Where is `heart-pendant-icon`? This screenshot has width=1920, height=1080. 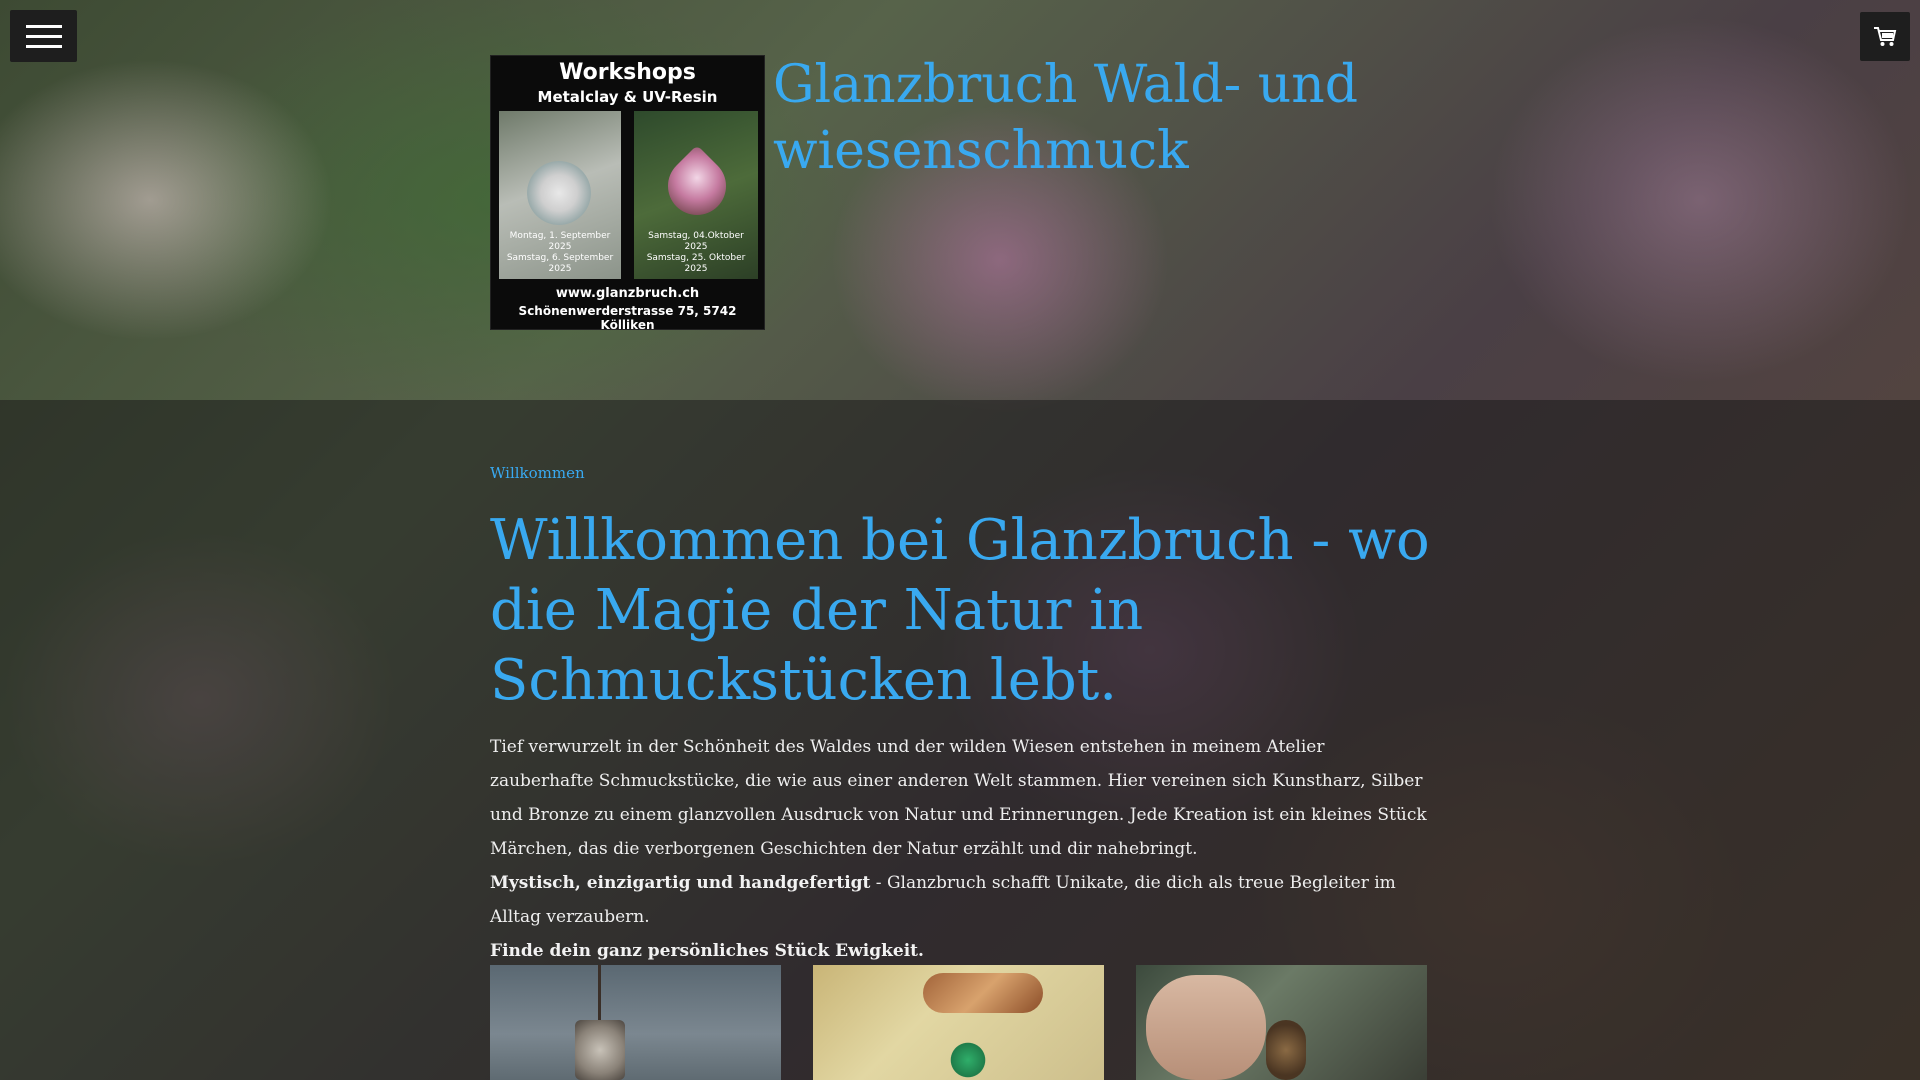 heart-pendant-icon is located at coordinates (697, 186).